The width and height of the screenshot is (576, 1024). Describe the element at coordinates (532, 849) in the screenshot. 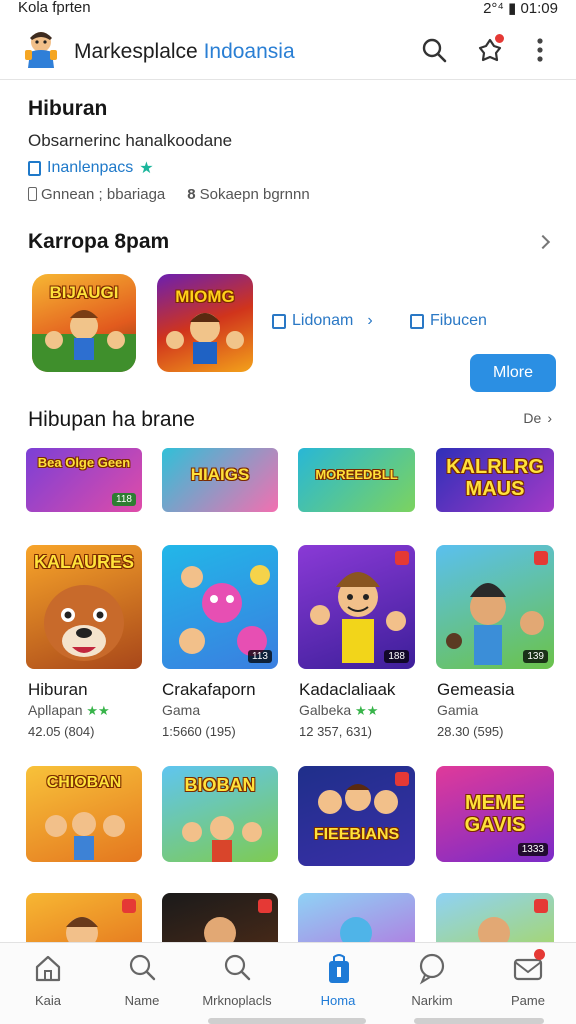

I see `row3-tile-4-tag: 1333` at that location.